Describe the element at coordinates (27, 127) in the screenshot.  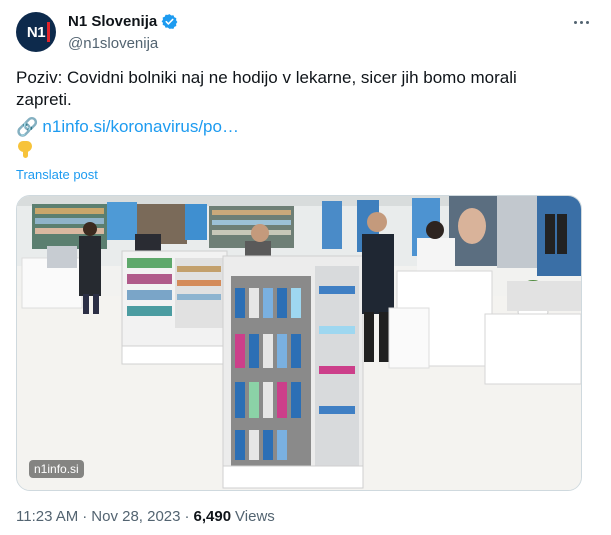
I see `link-icon: 🔗` at that location.